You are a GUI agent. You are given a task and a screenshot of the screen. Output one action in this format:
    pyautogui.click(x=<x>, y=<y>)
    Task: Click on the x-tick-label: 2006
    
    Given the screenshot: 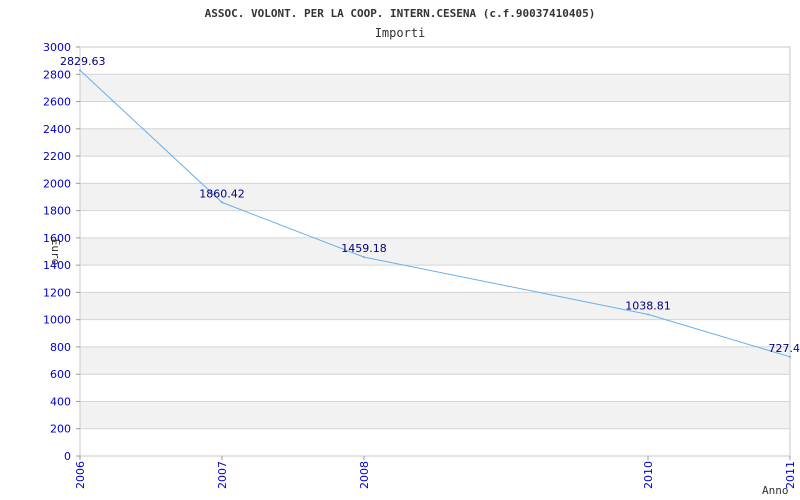 What is the action you would take?
    pyautogui.click(x=80, y=475)
    